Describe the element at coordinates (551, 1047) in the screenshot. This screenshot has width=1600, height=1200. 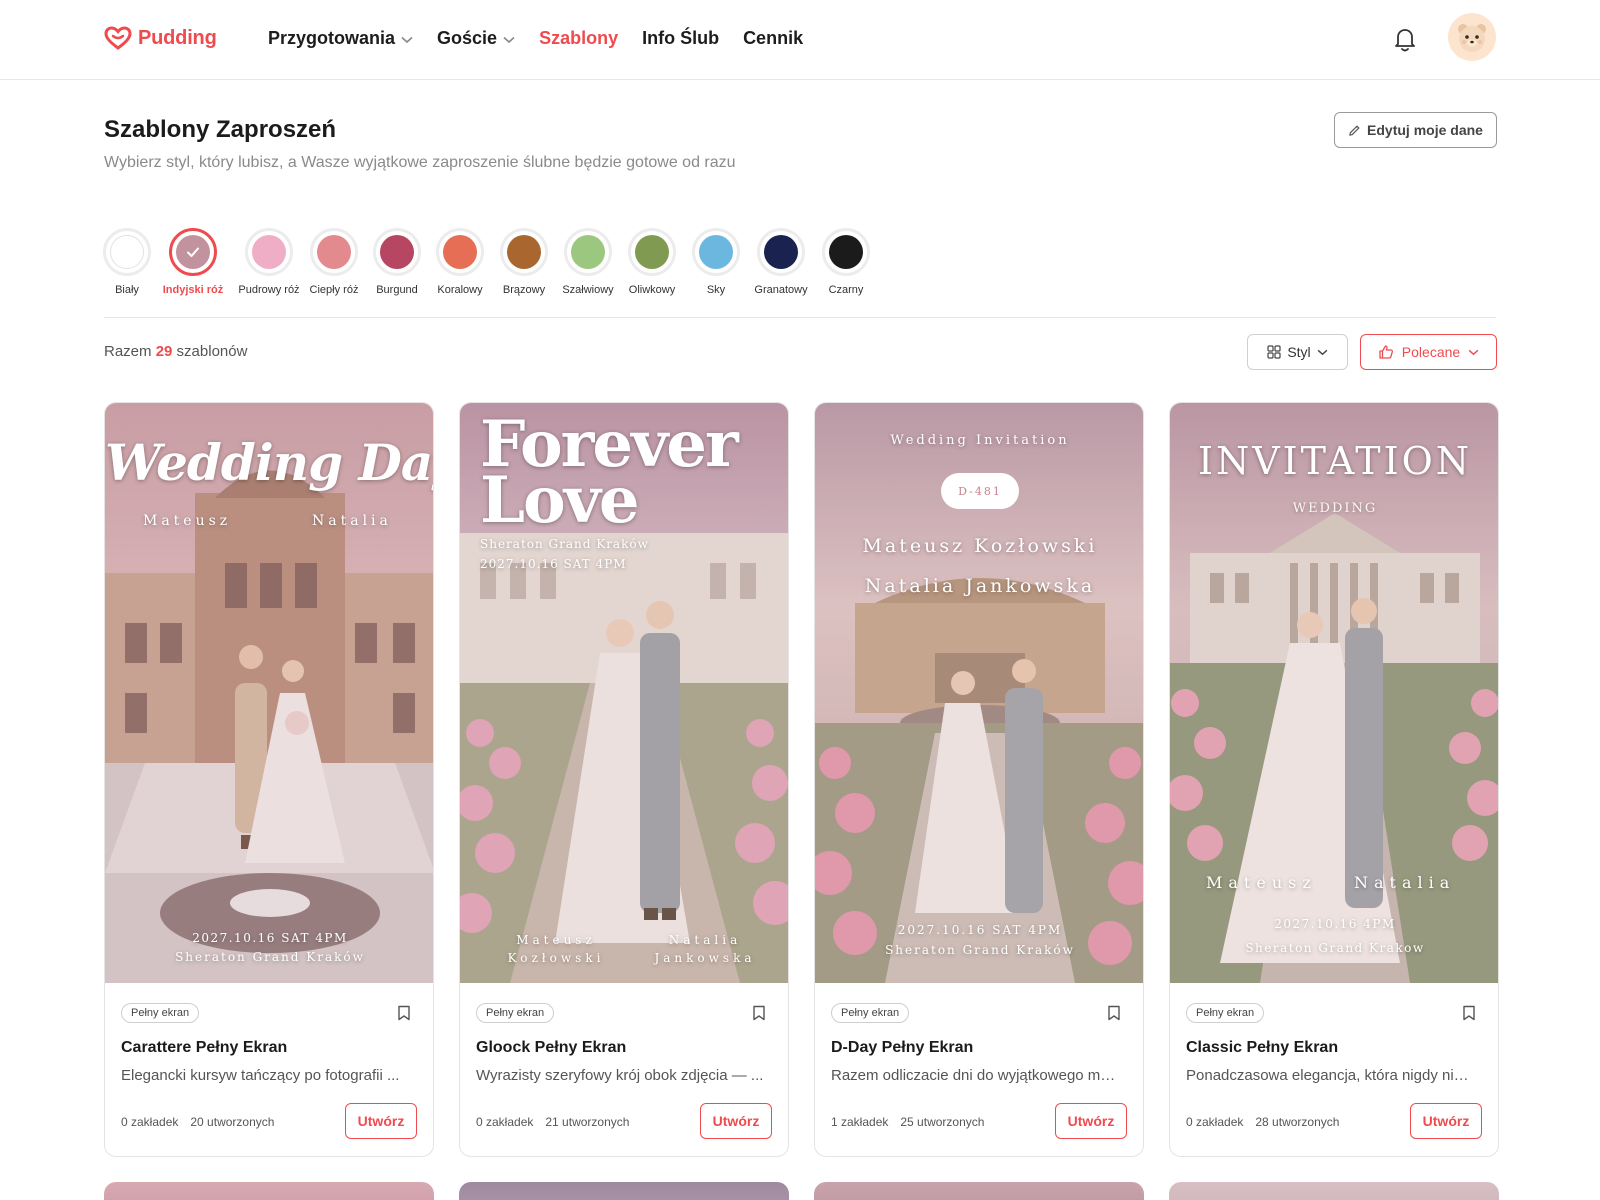
I see `card-title: Gloock Pełny Ekran` at that location.